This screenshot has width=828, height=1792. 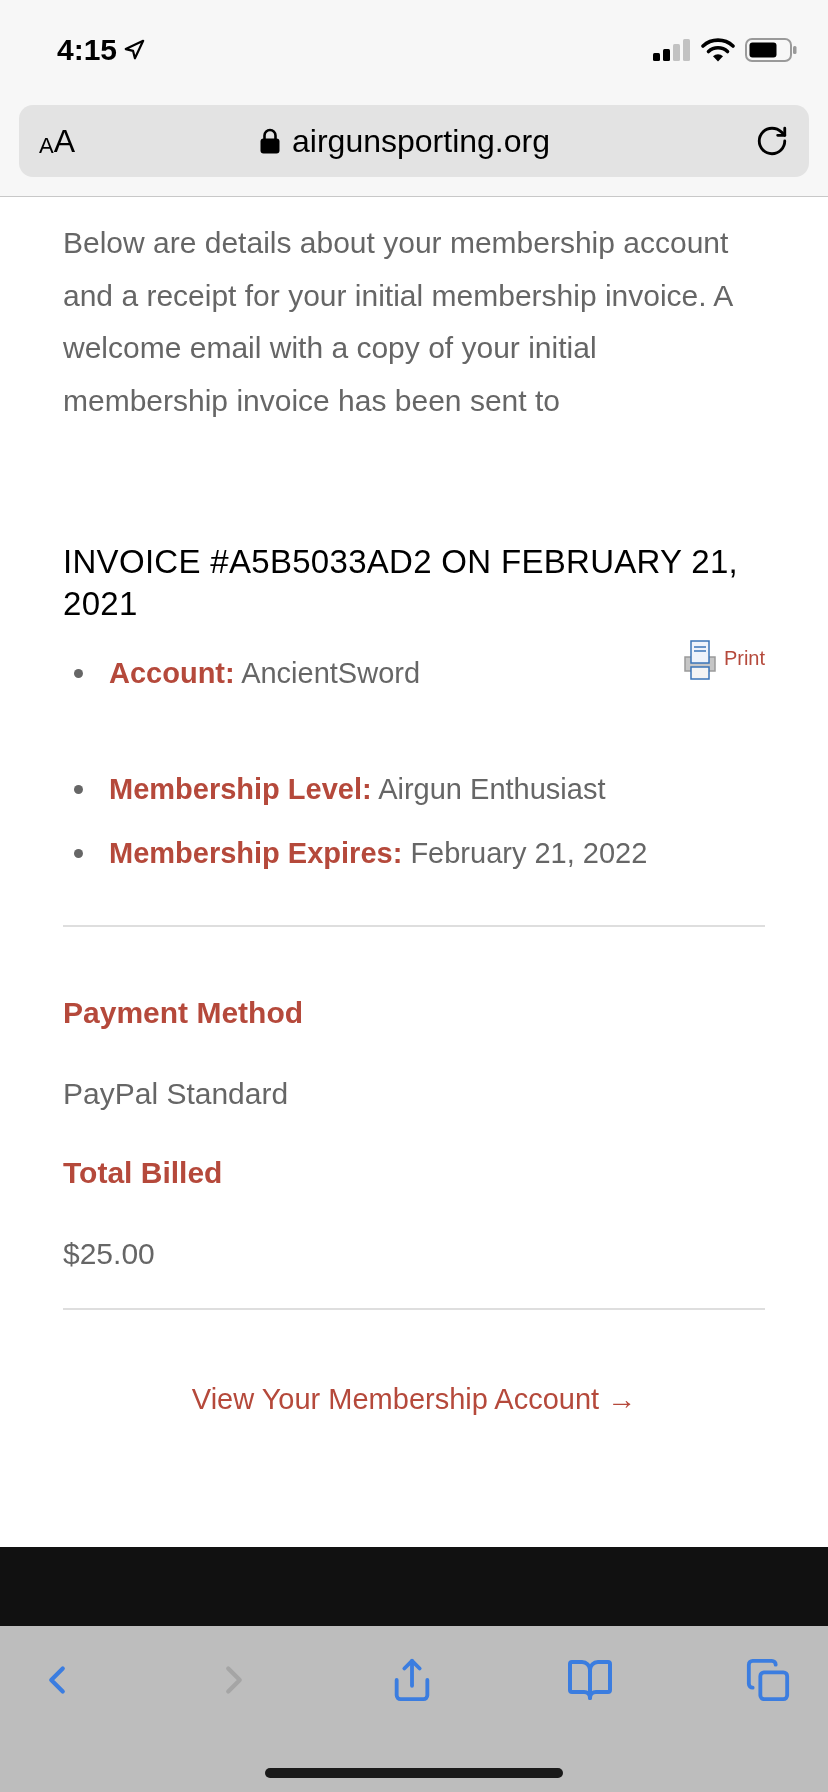 I want to click on text-size-button: AA, so click(x=57, y=141).